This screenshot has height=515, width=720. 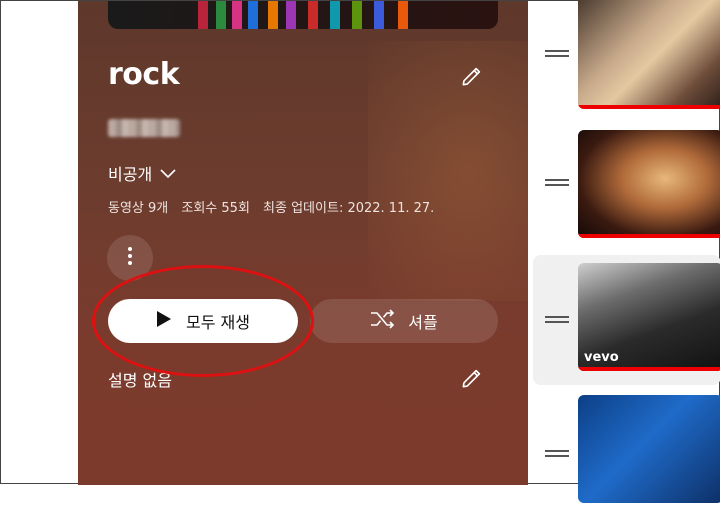 I want to click on privacy-dropdown: 비공개, so click(x=142, y=173).